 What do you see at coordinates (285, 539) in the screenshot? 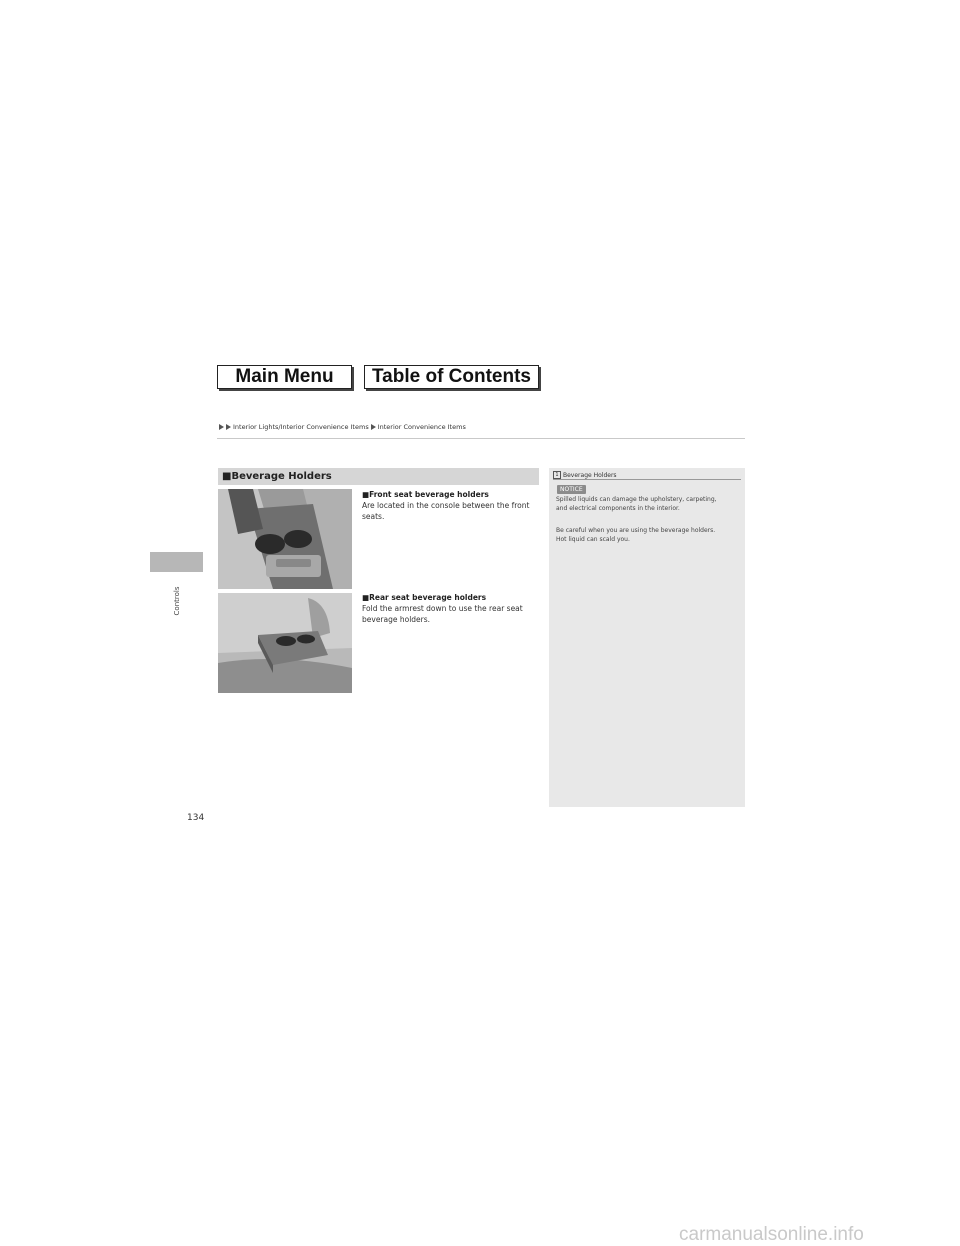
I see `front-beverage-holder-photo` at bounding box center [285, 539].